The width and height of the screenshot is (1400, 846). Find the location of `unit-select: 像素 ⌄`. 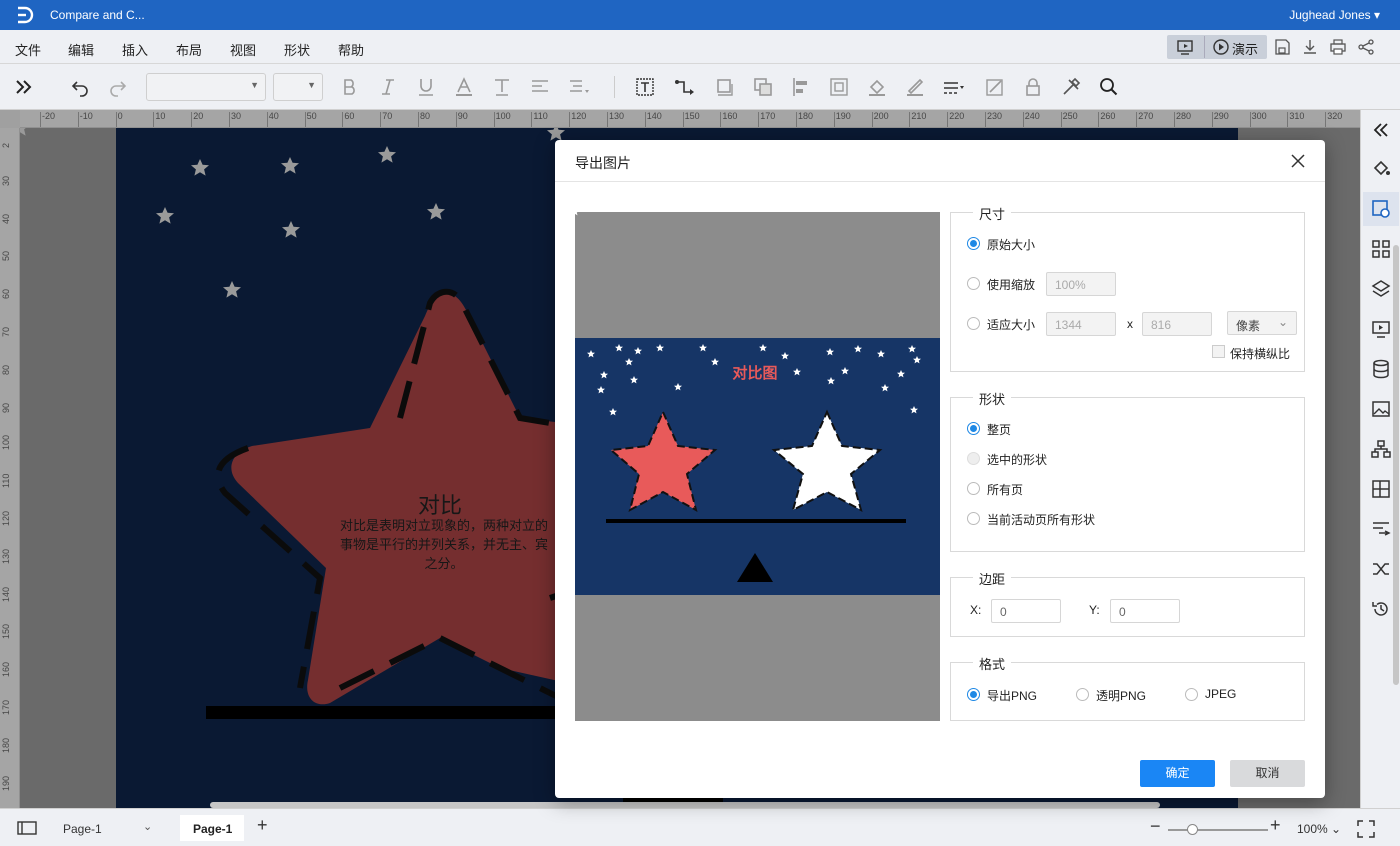

unit-select: 像素 ⌄ is located at coordinates (1262, 323).